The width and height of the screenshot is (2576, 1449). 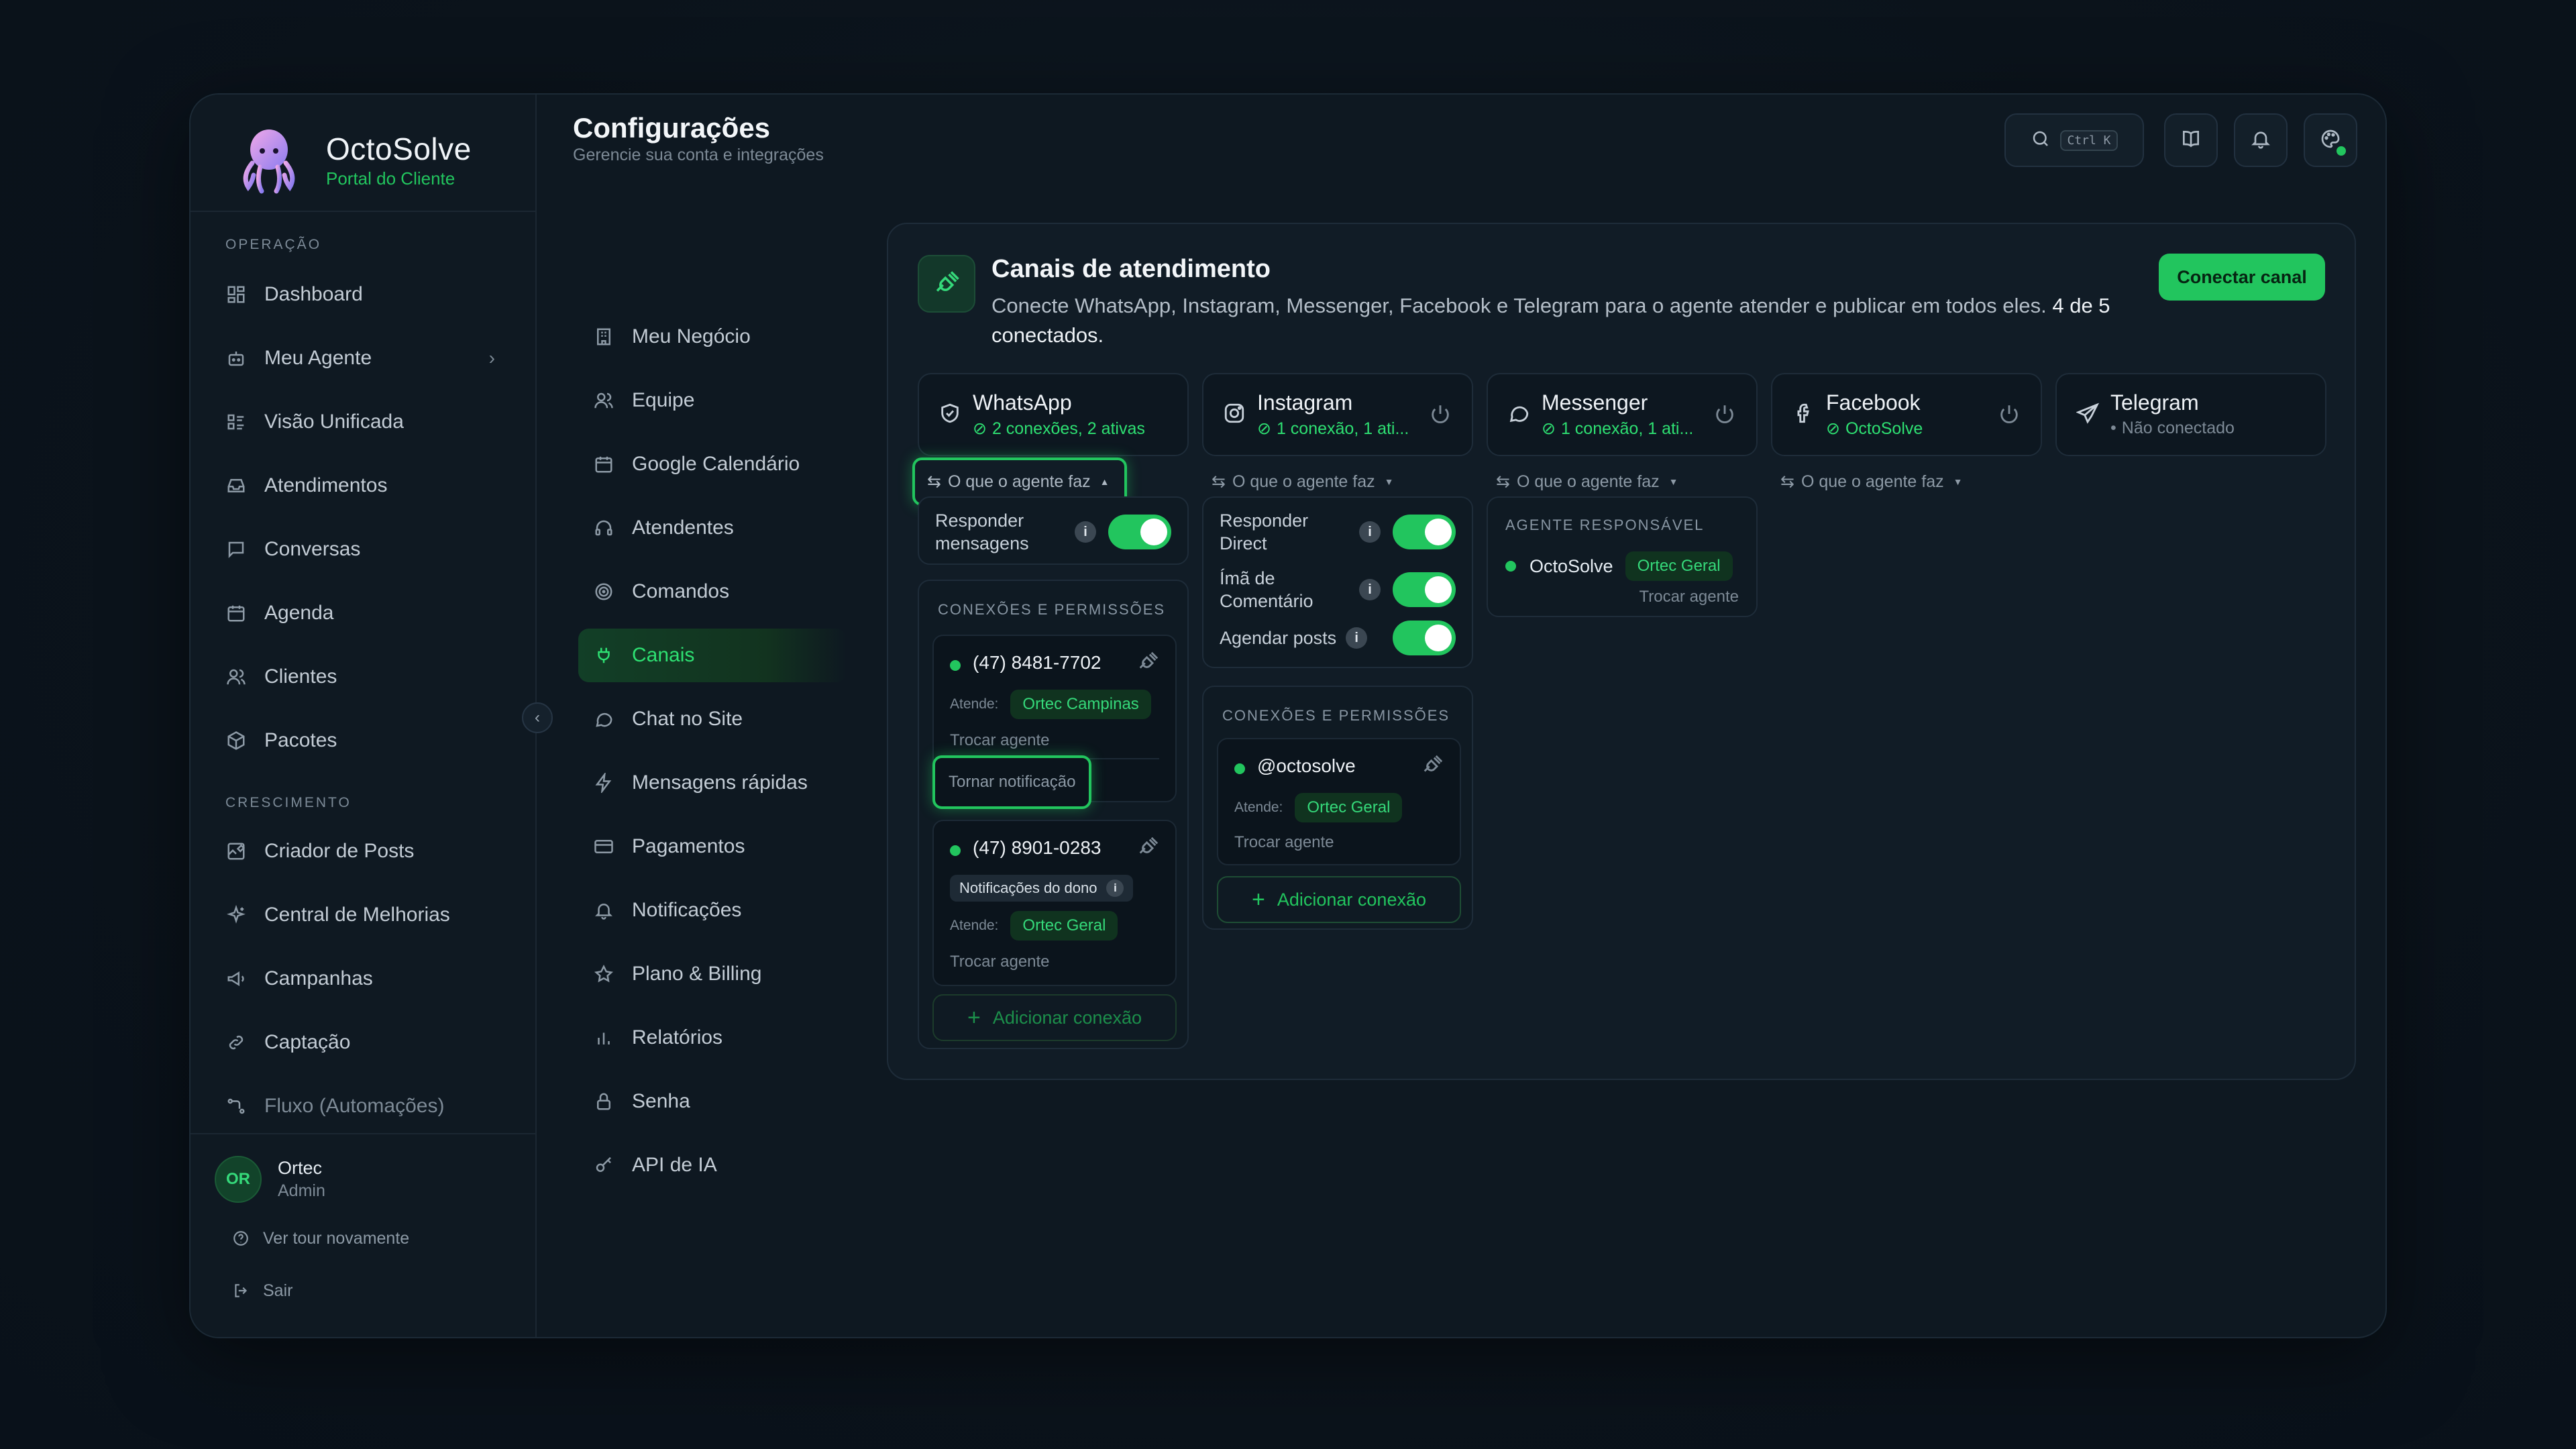 What do you see at coordinates (1424, 532) in the screenshot?
I see `responder-direct-toggle` at bounding box center [1424, 532].